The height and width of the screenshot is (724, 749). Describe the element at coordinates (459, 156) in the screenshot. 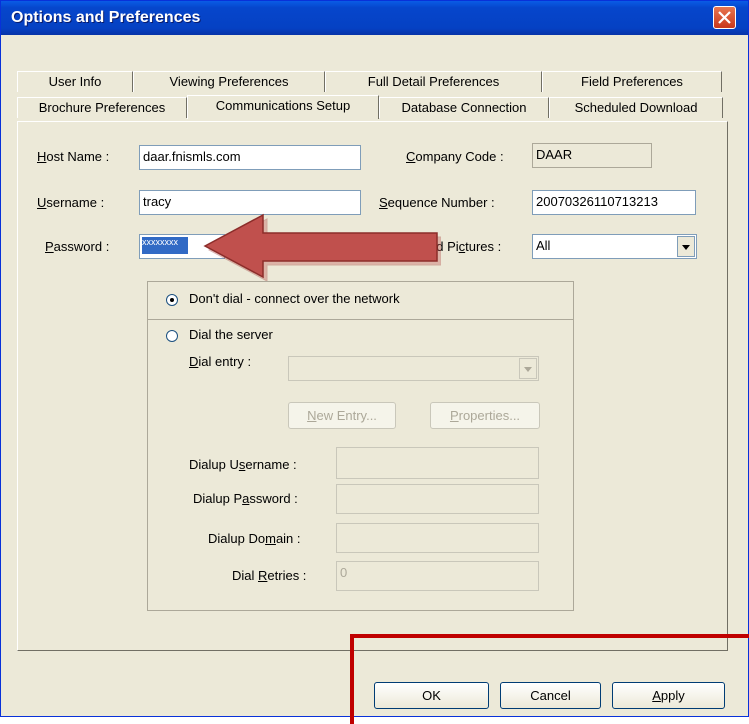

I see `company-code-label-text: ompany Code :` at that location.